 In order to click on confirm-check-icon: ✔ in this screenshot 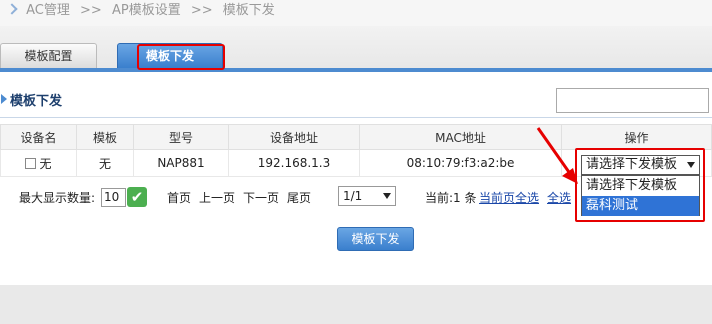, I will do `click(137, 197)`.